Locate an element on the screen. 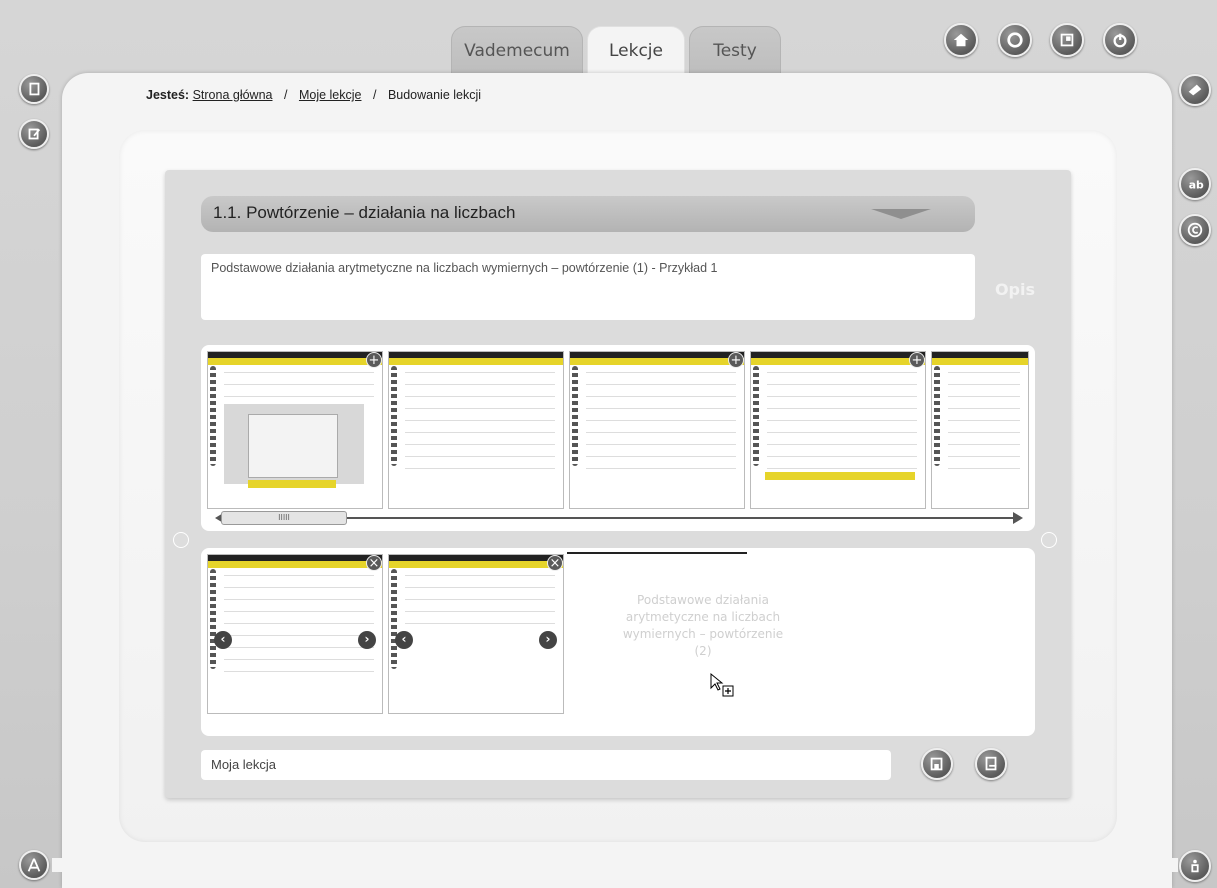  chevron-down-icon is located at coordinates (901, 214).